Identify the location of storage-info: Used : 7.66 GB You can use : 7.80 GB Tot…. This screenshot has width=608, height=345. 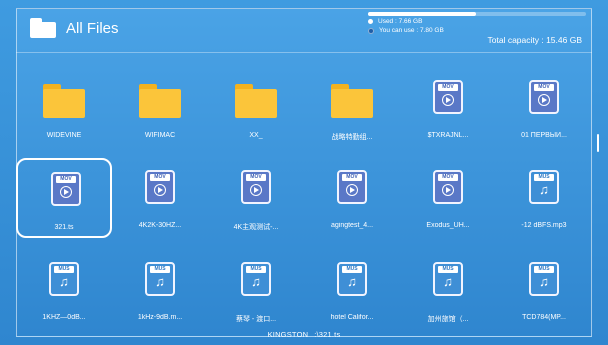
(478, 28).